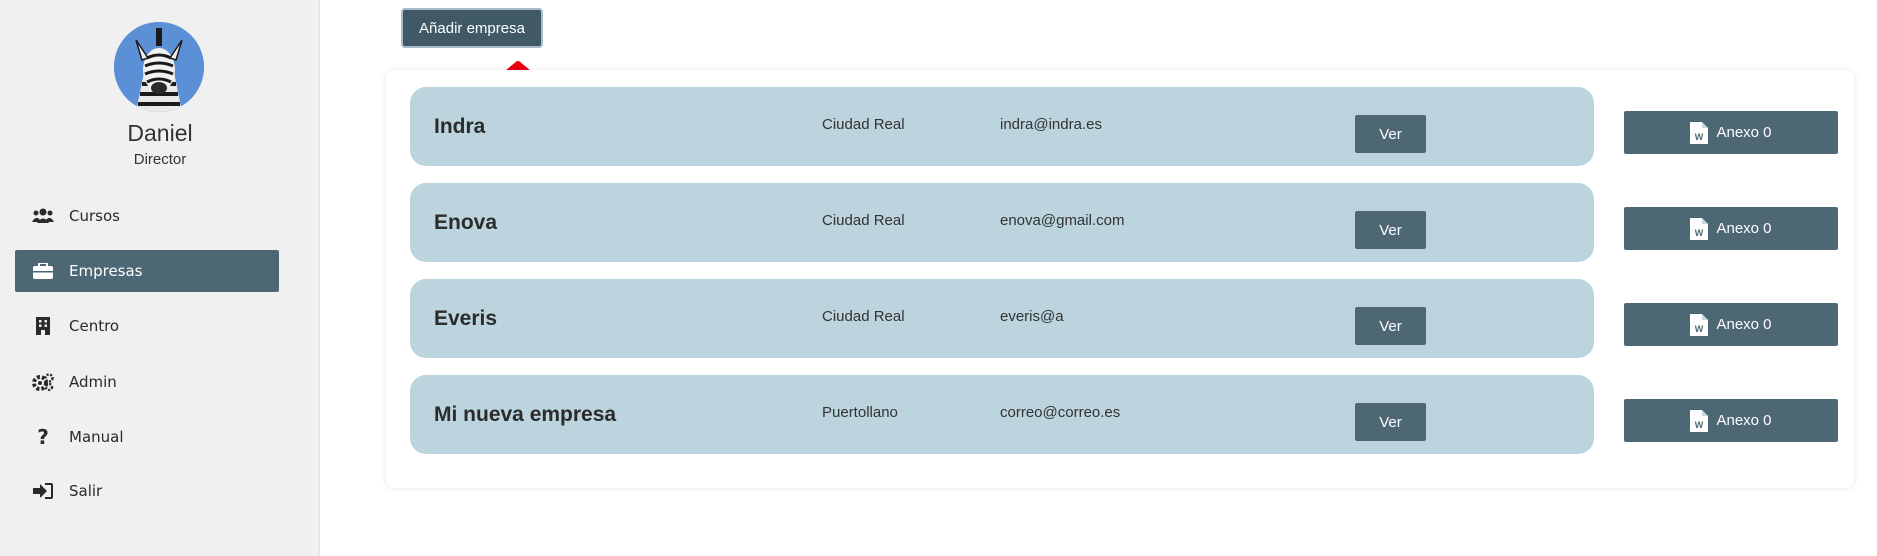  What do you see at coordinates (94, 216) in the screenshot?
I see `sidebar-item-label: Cursos` at bounding box center [94, 216].